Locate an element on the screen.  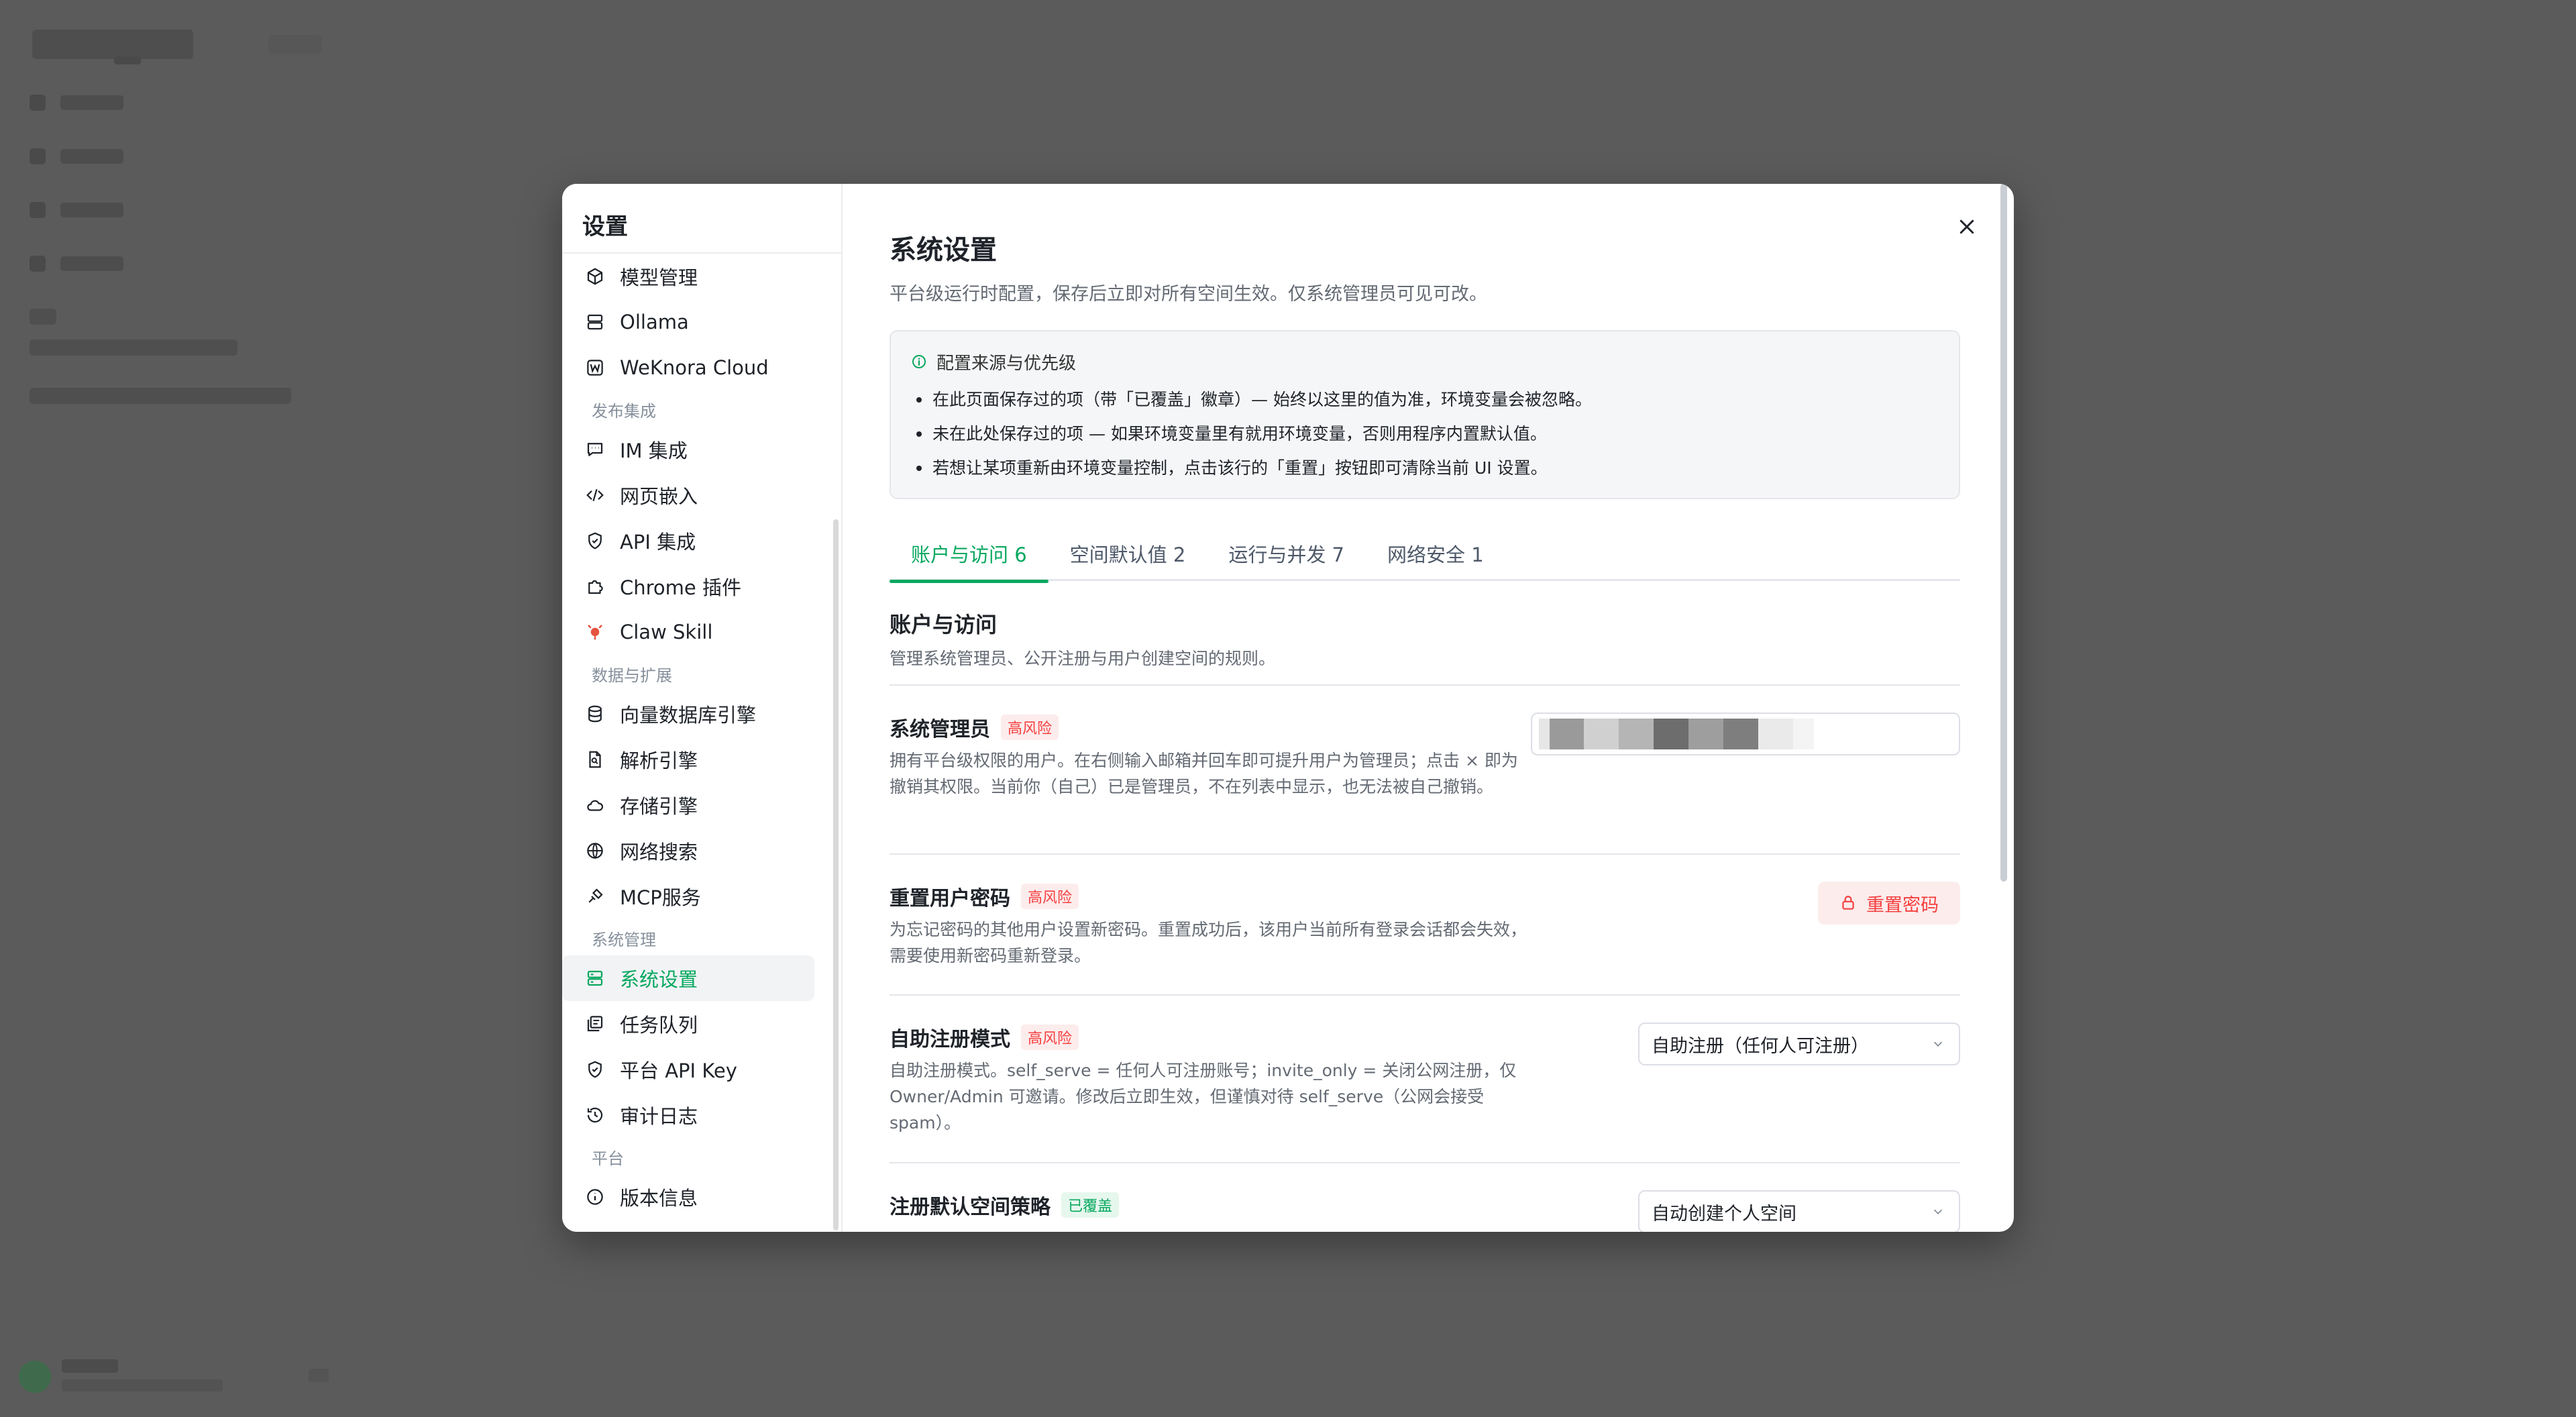
notice-item: 在此页面保存过的项（带「已覆盖」徽章）— 始终以这里的值为准，环境变量会被忽略。 is located at coordinates (1425, 399).